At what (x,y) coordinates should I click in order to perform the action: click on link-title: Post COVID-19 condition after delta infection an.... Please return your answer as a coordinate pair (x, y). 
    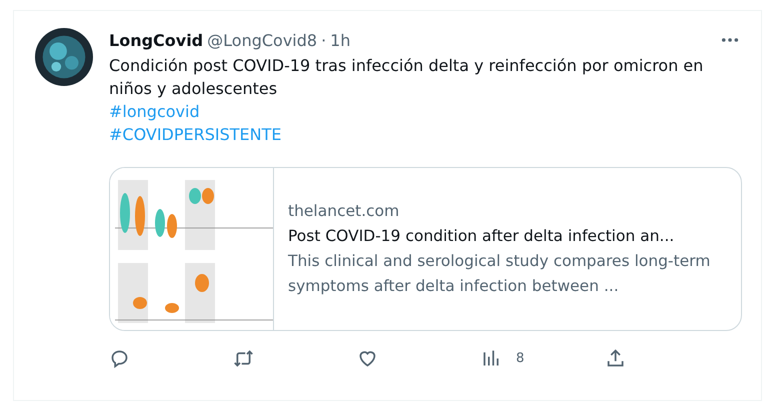
    Looking at the image, I should click on (482, 236).